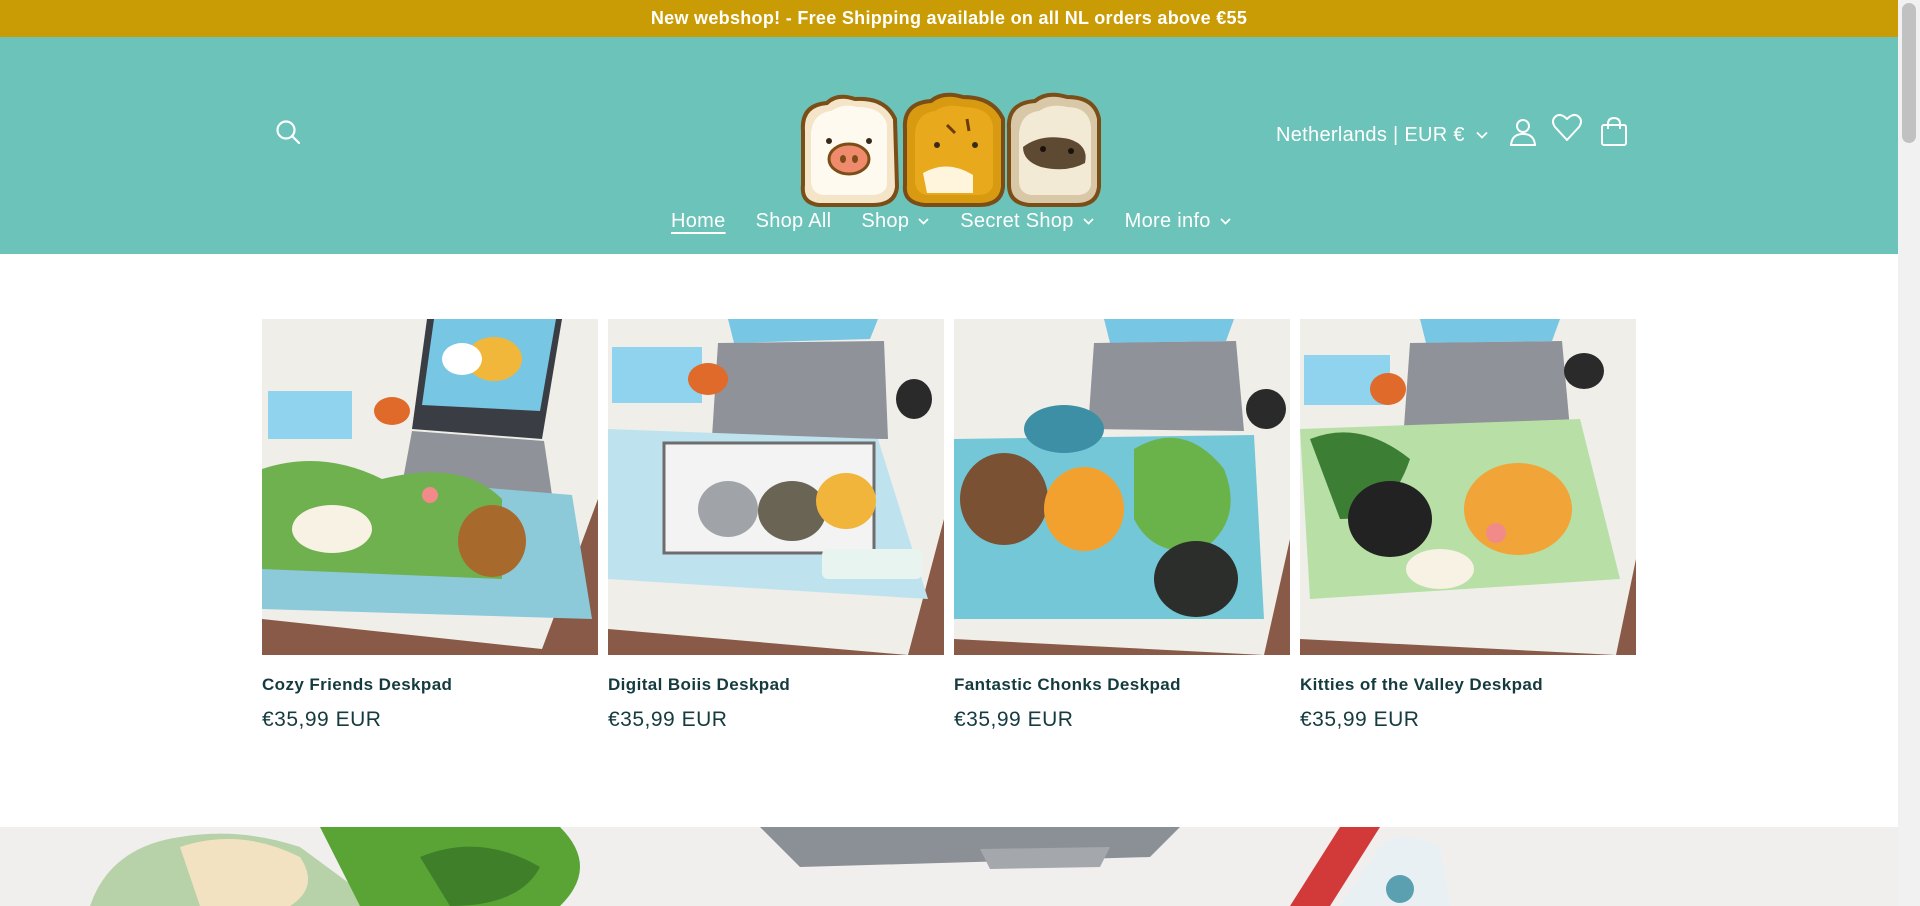 The height and width of the screenshot is (906, 1920). I want to click on nav-item-label: Shop All, so click(793, 220).